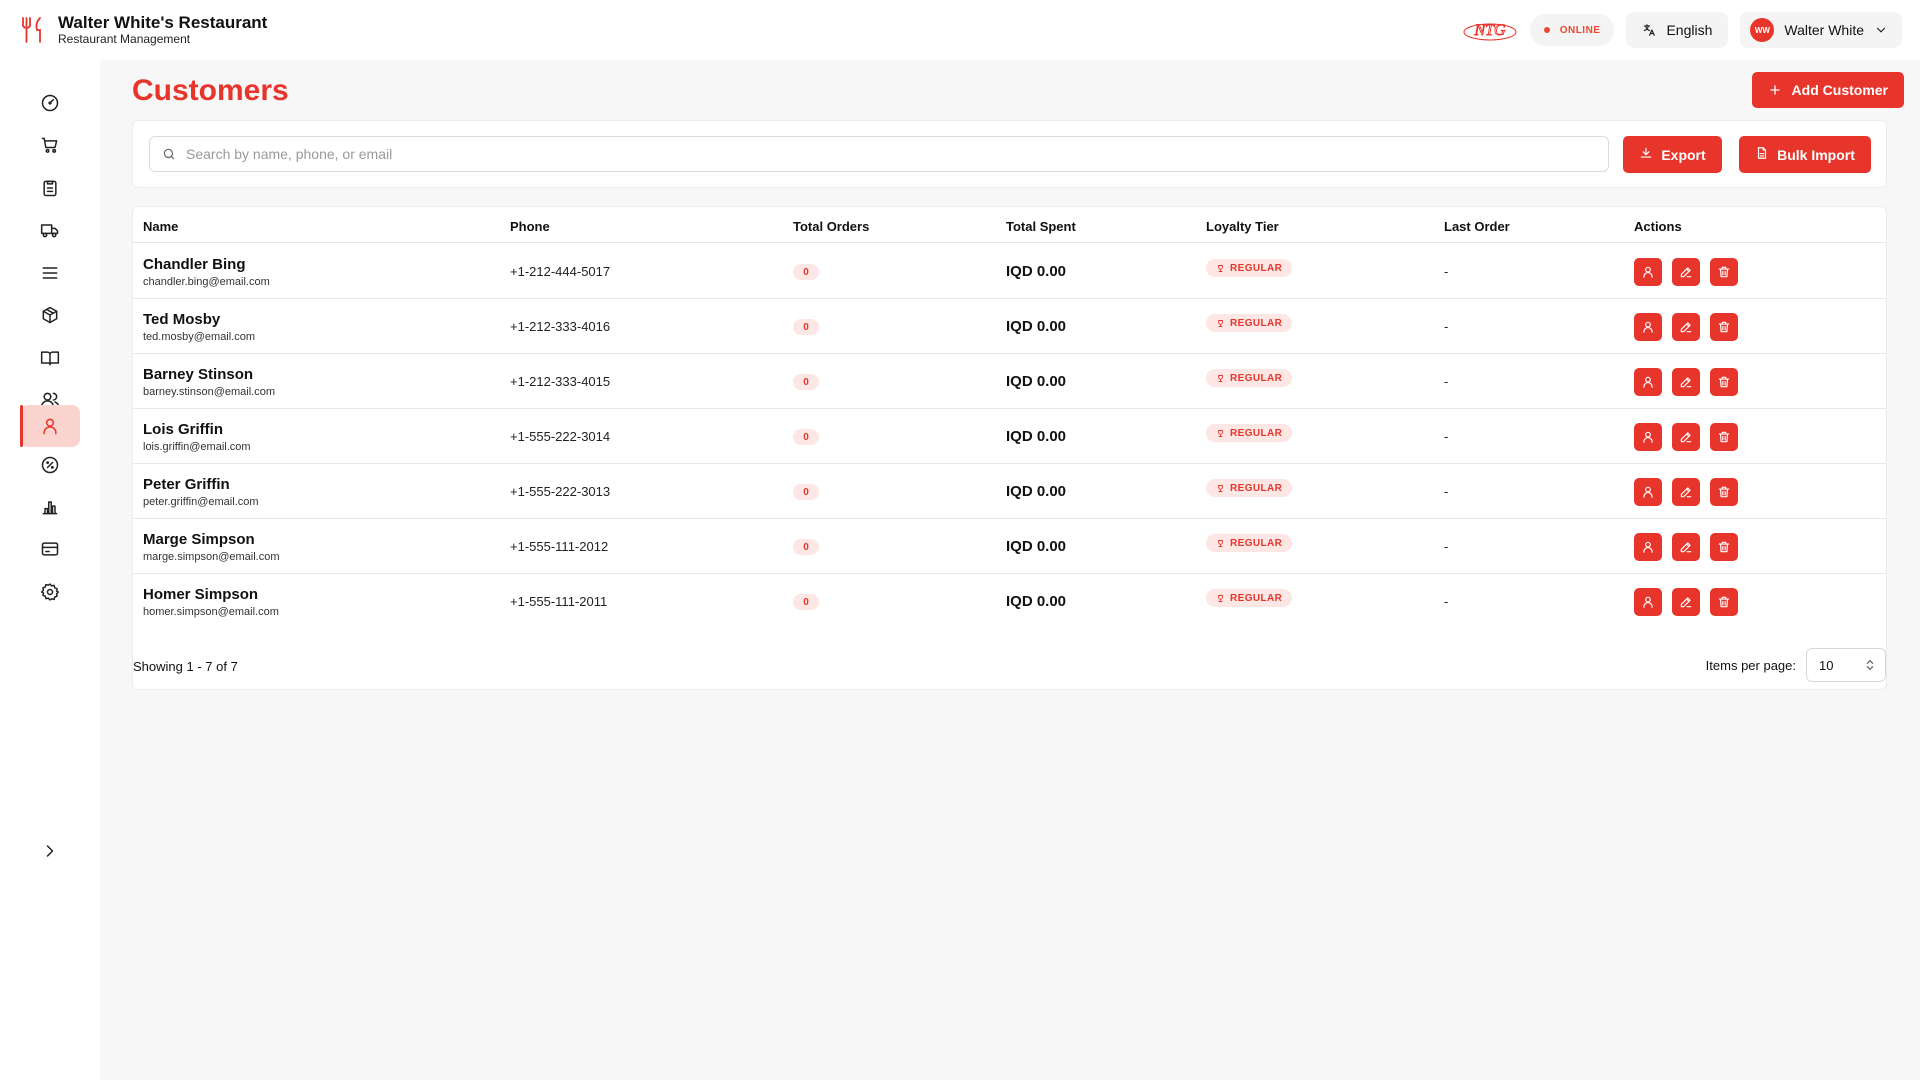 This screenshot has width=1920, height=1080. Describe the element at coordinates (1796, 665) in the screenshot. I see `pagination-controls: Items per page: 10` at that location.